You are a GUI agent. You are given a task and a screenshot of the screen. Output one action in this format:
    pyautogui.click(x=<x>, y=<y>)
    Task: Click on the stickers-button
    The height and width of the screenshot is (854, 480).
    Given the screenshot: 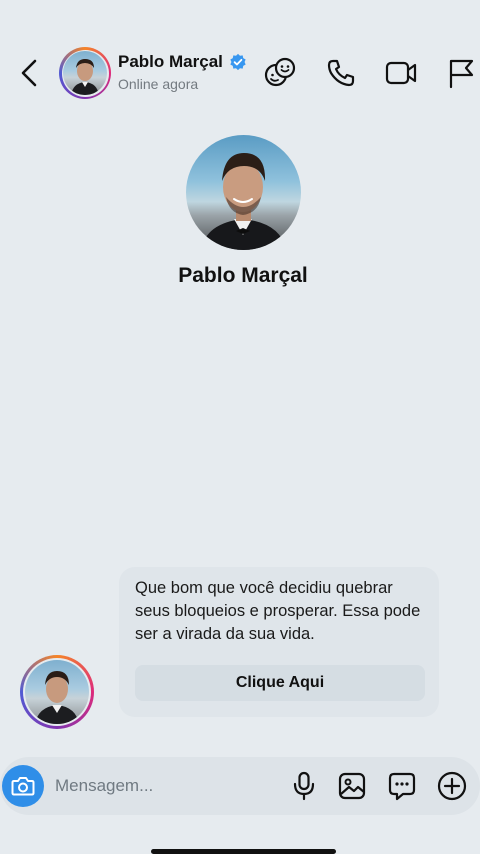 What is the action you would take?
    pyautogui.click(x=280, y=73)
    